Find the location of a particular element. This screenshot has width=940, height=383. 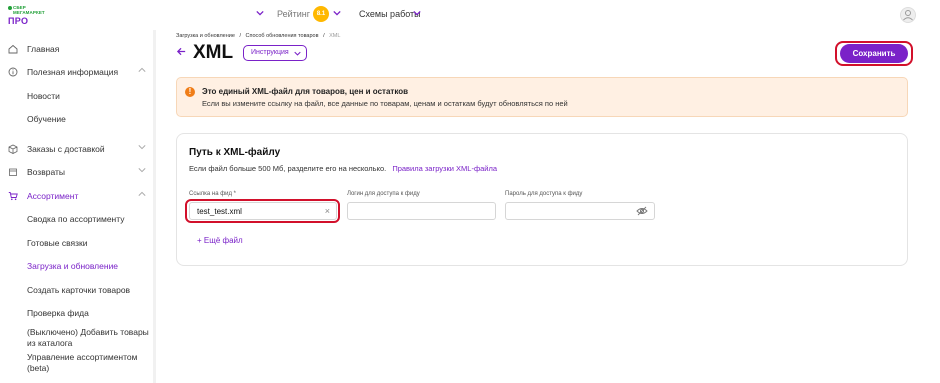

logo: СБЕР МЕГАМАРКЕТ ПРО is located at coordinates (28, 15).